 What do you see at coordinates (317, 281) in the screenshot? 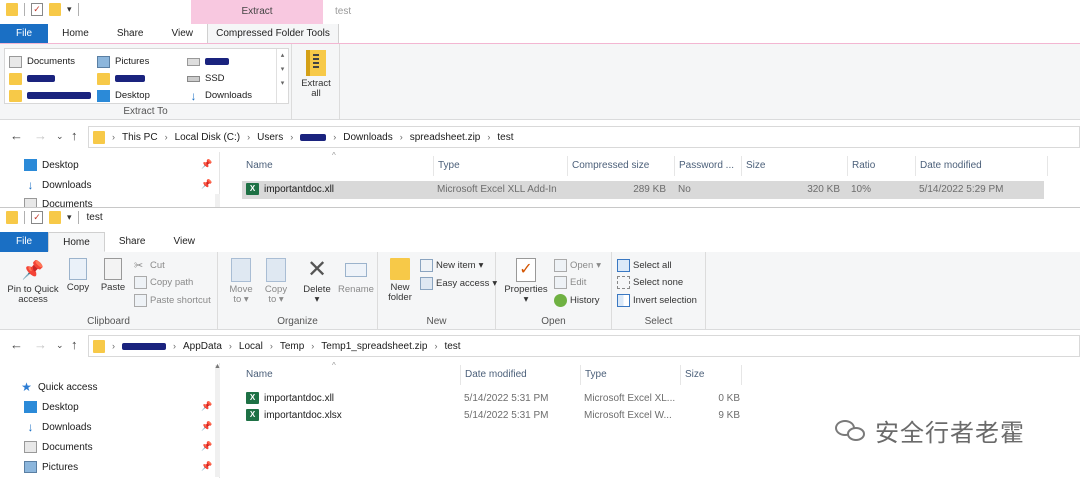
I see `delete-button: ✕ Delete ▾` at bounding box center [317, 281].